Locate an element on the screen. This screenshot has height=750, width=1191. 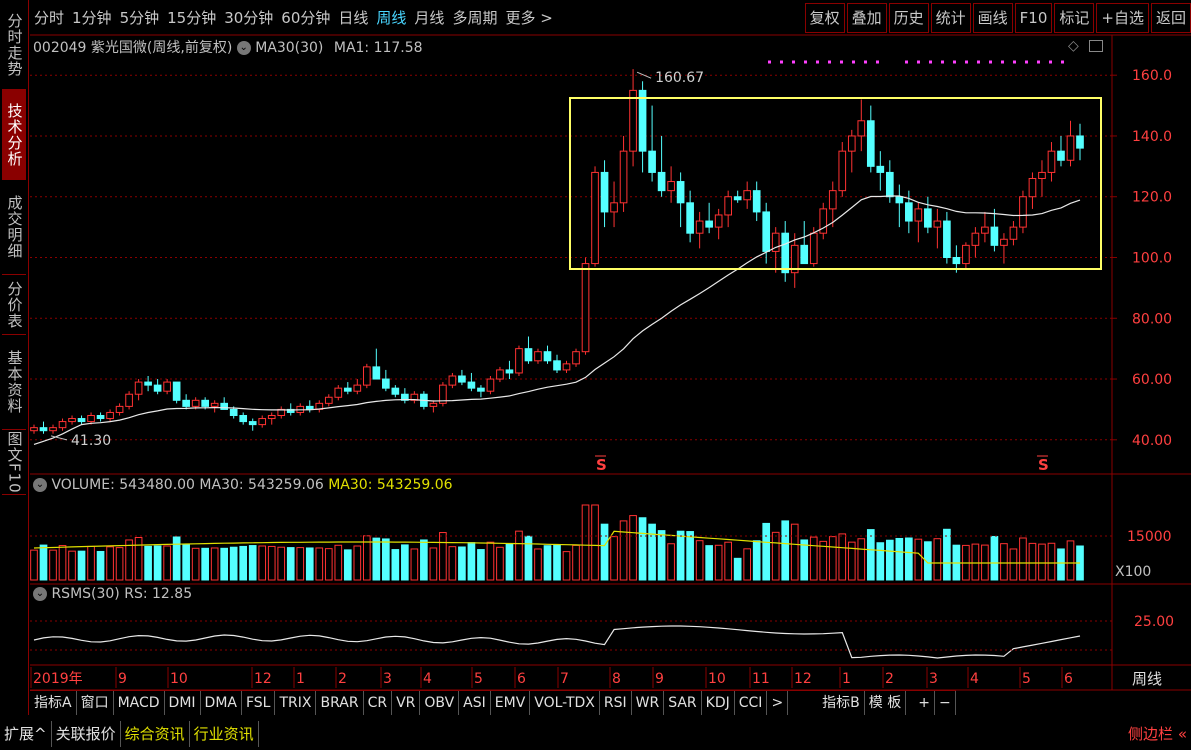
high-price-label: 160.67 is located at coordinates (679, 78).